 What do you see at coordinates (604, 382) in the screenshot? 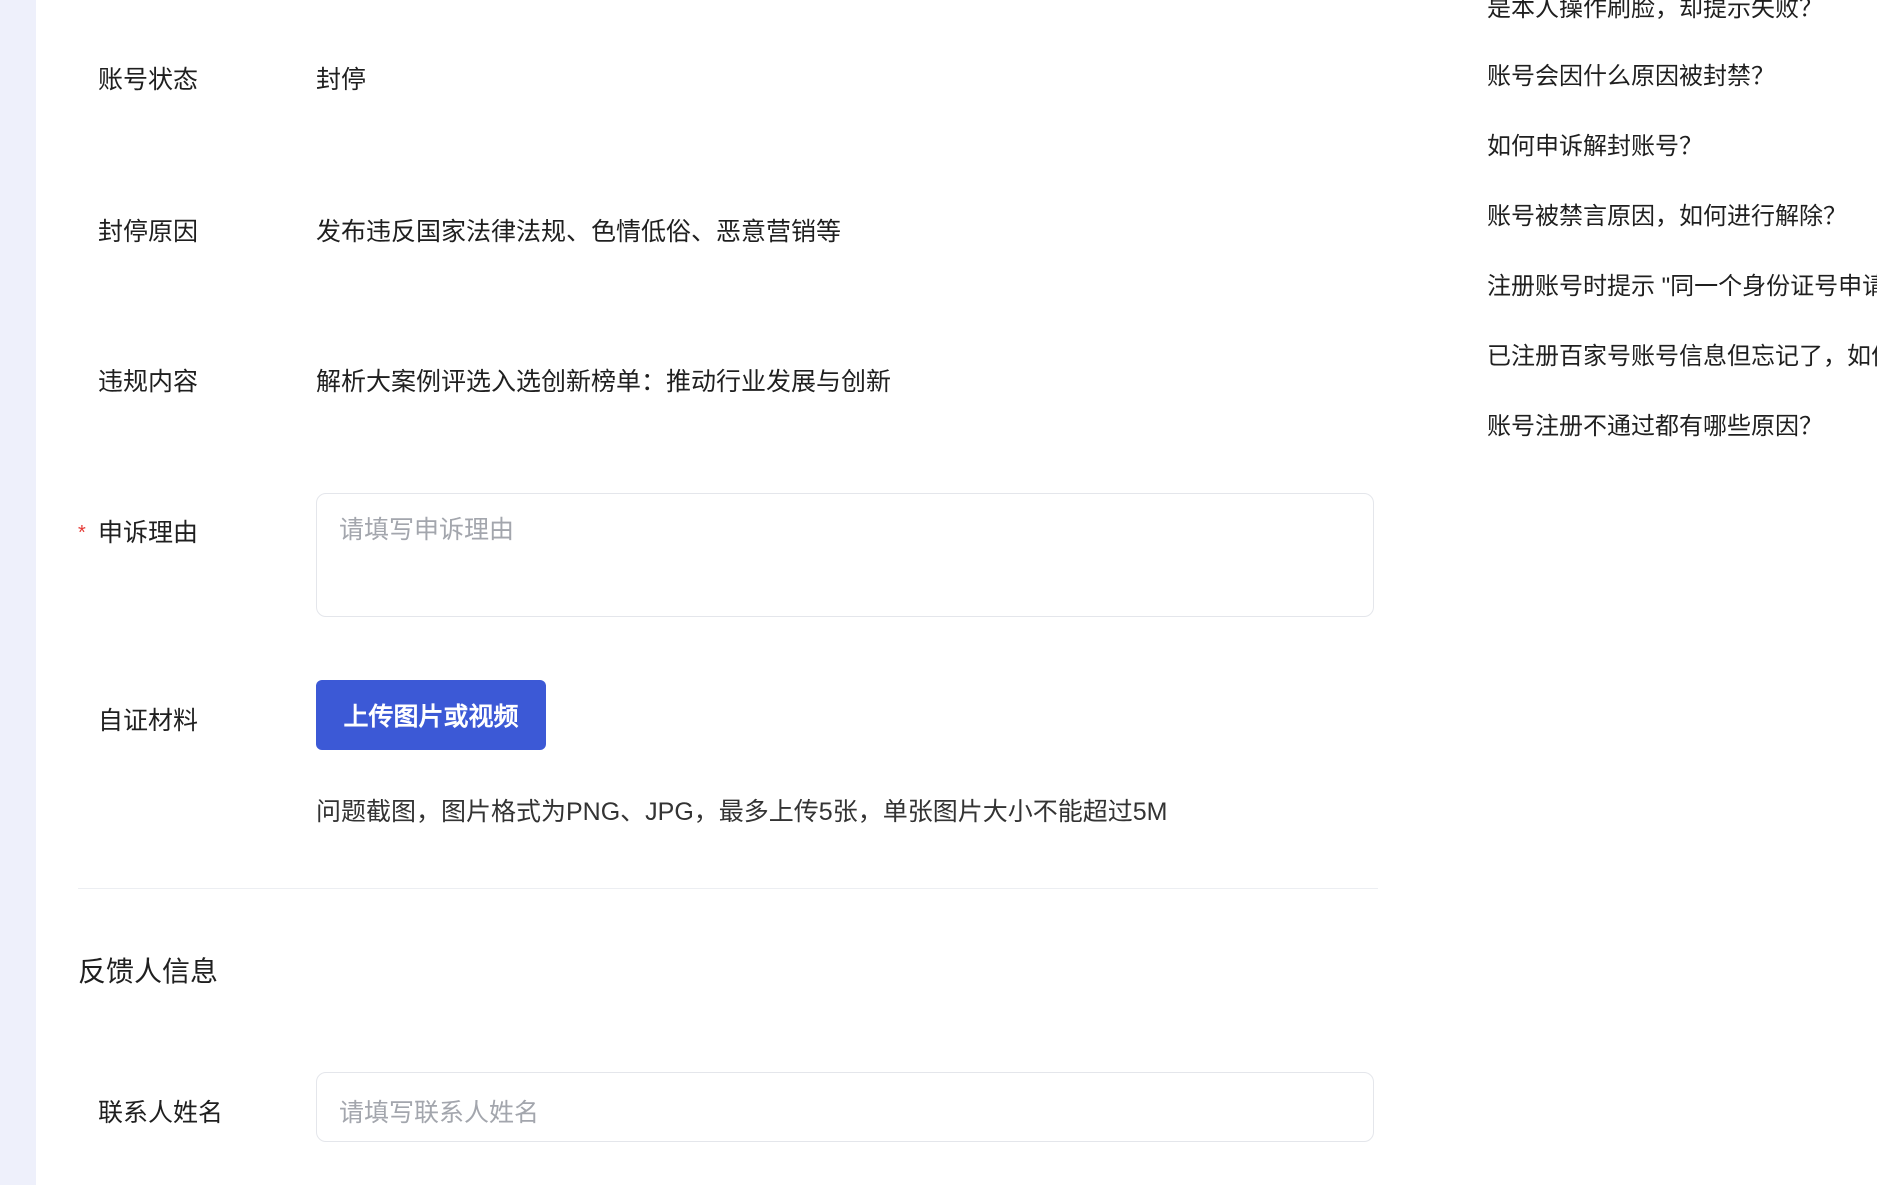
I see `violation-content-value: 解析大案例评选入选创新榜单：推动行业发展与创新` at bounding box center [604, 382].